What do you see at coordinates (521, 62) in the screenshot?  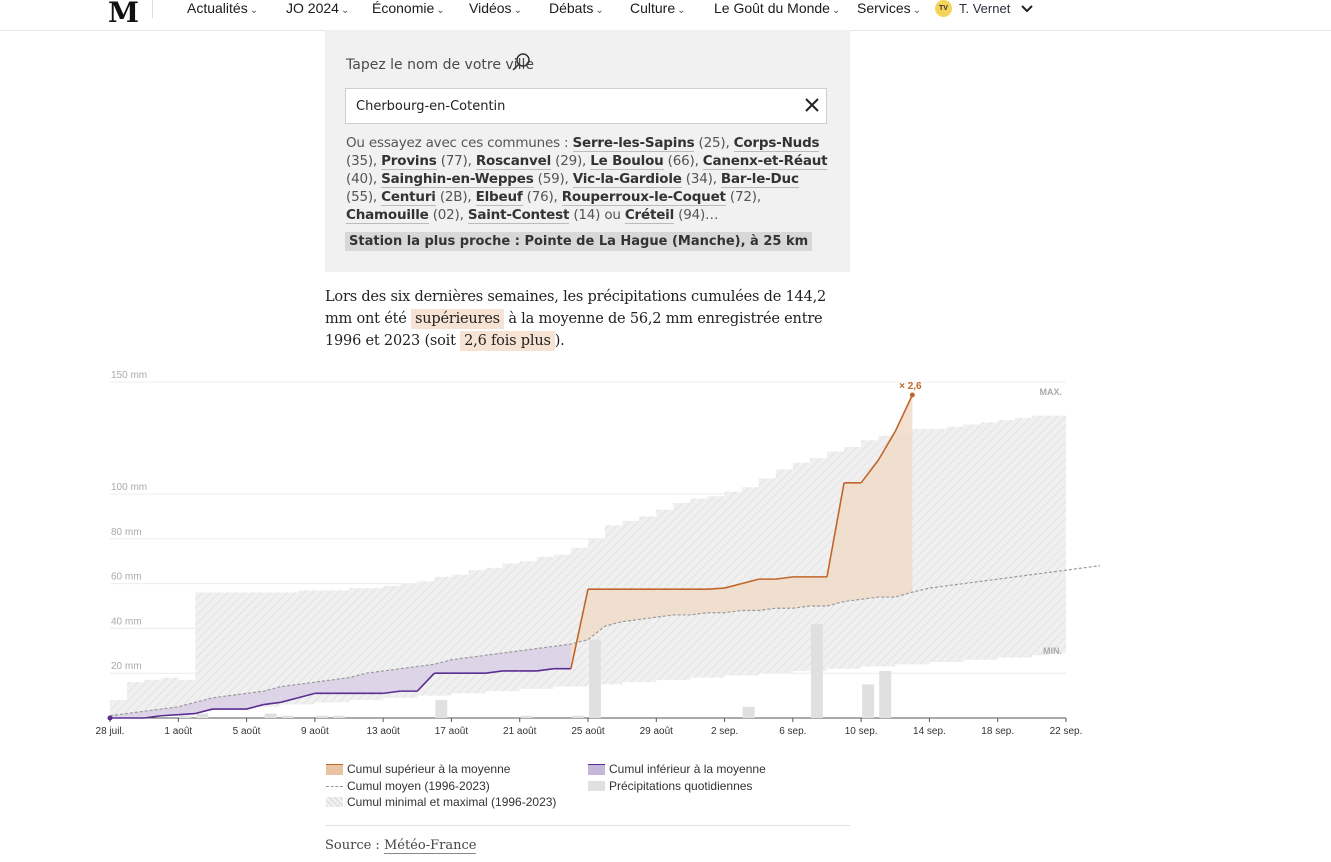 I see `search-icon` at bounding box center [521, 62].